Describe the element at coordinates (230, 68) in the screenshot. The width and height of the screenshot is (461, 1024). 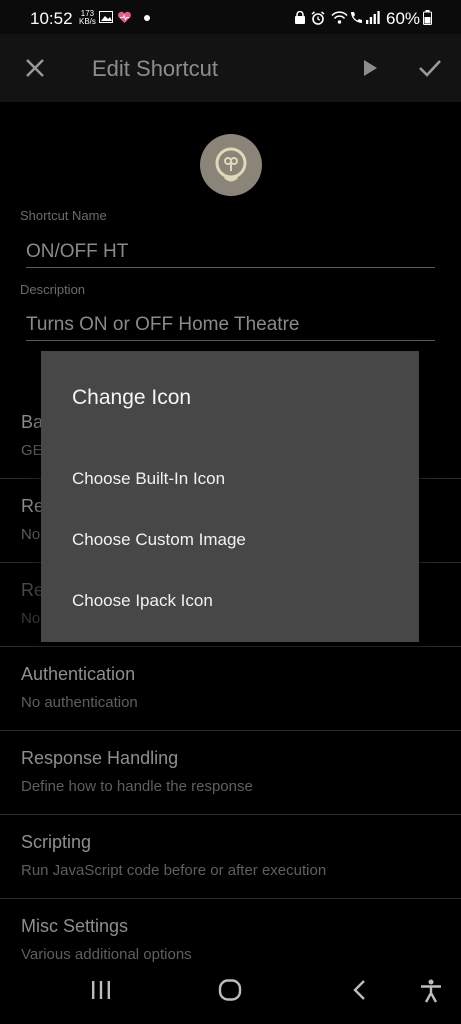
I see `app-bar: Edit Shortcut` at that location.